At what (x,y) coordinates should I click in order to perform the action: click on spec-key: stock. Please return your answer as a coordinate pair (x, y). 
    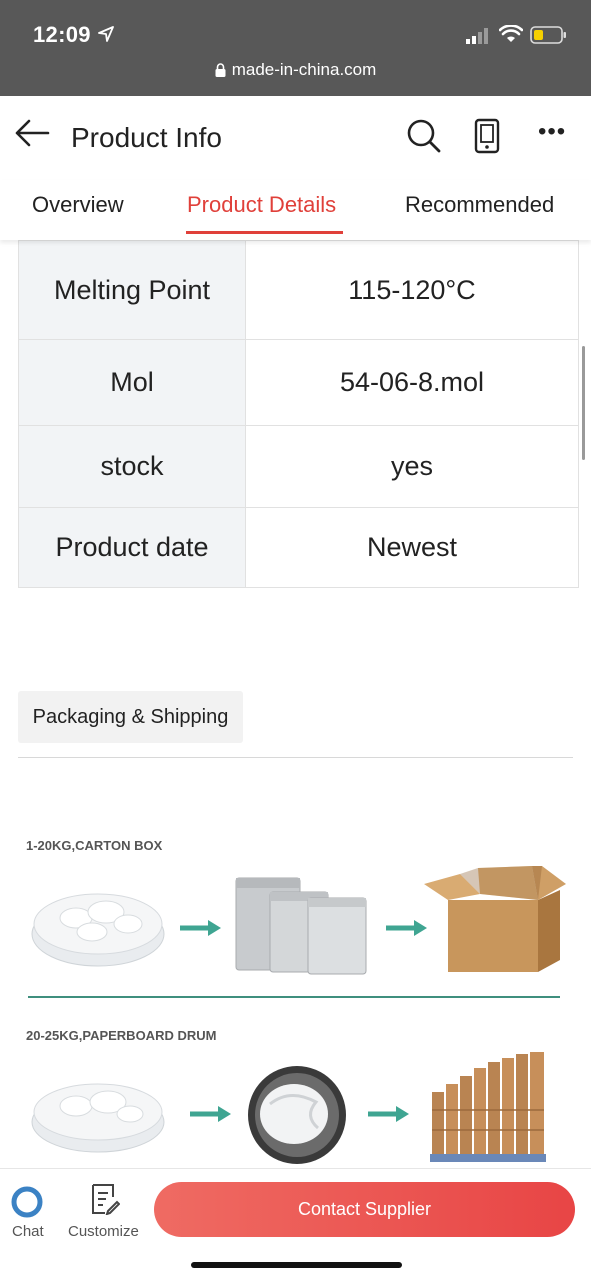
    Looking at the image, I should click on (132, 466).